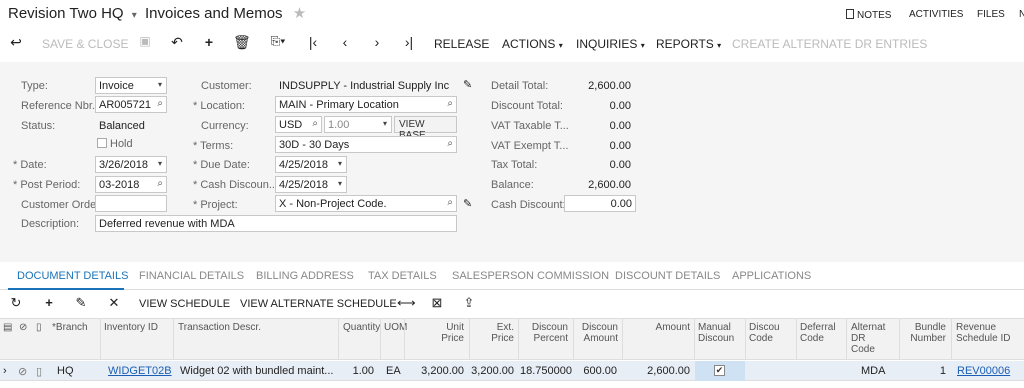  I want to click on cell-alt-dr-code: MDA, so click(873, 371).